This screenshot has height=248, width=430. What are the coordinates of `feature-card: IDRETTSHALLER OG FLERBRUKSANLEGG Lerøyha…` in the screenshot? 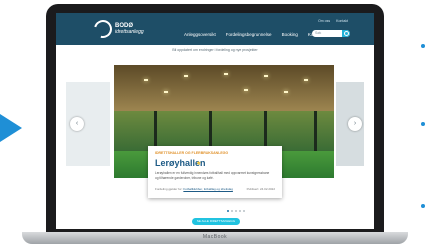 It's located at (215, 172).